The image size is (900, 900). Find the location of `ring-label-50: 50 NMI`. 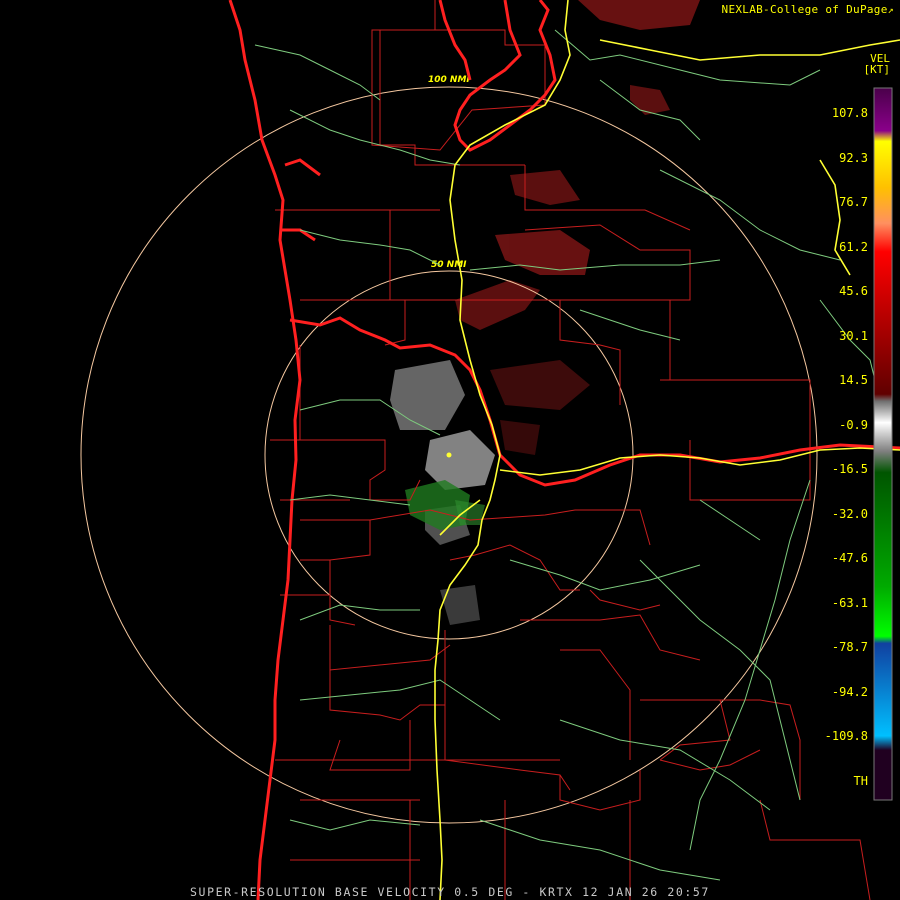

ring-label-50: 50 NMI is located at coordinates (449, 265).